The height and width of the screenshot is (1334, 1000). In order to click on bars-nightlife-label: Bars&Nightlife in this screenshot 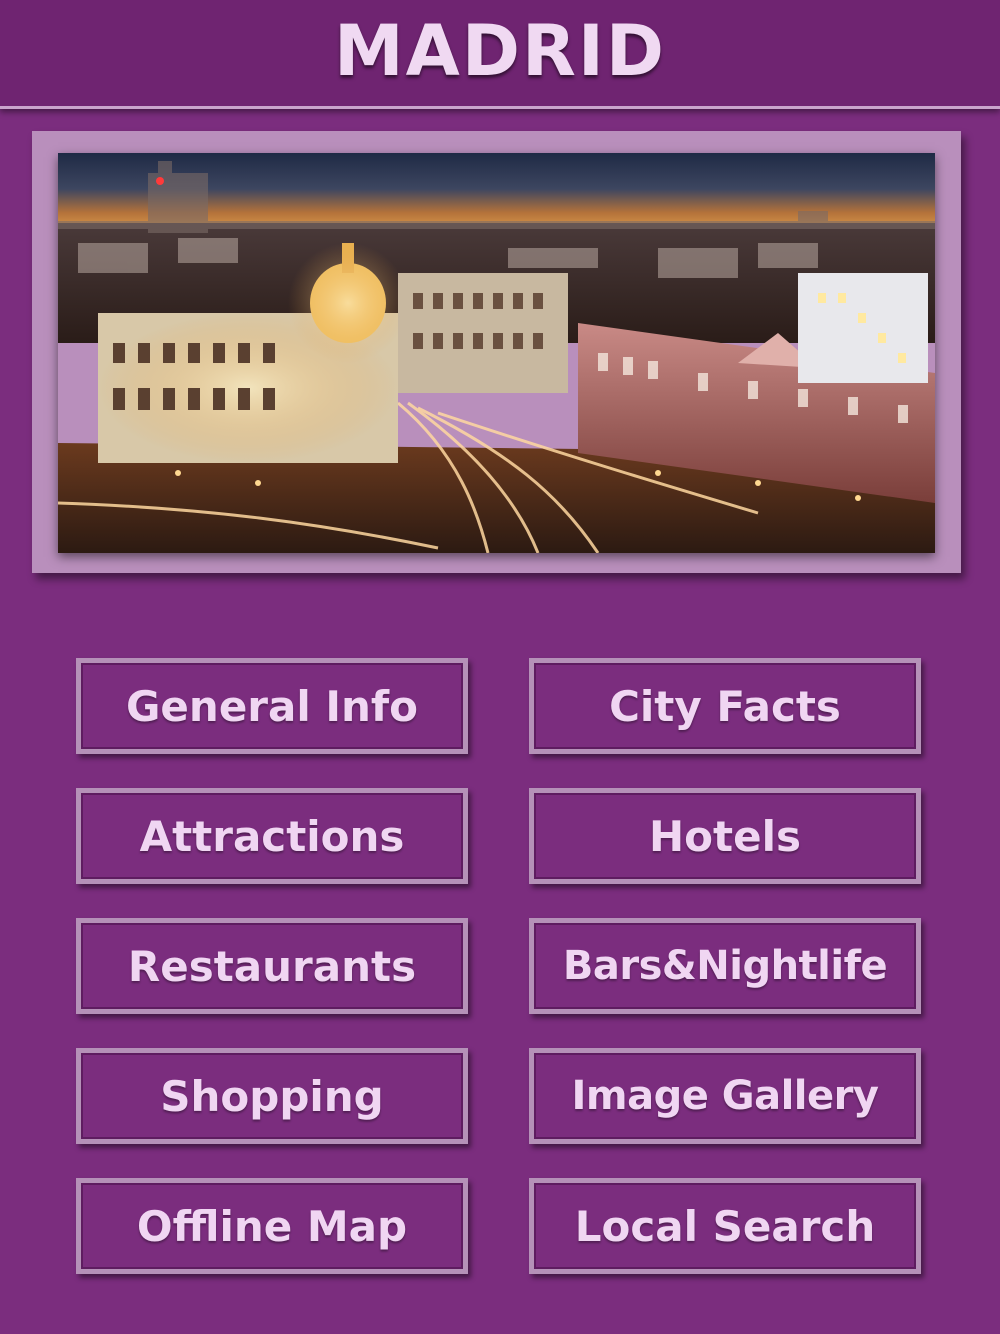, I will do `click(725, 966)`.